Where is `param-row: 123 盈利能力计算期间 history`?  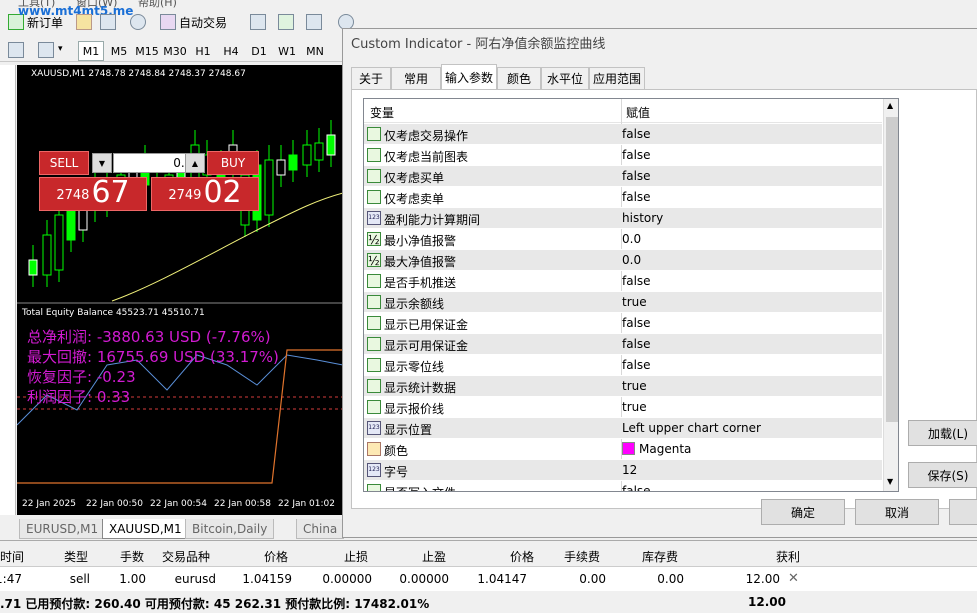
param-row: 123 盈利能力计算期间 history is located at coordinates (623, 218).